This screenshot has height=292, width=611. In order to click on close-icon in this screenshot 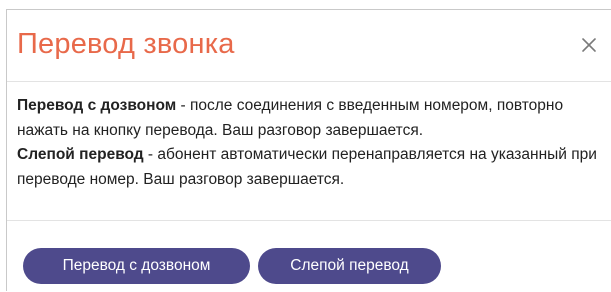, I will do `click(589, 45)`.